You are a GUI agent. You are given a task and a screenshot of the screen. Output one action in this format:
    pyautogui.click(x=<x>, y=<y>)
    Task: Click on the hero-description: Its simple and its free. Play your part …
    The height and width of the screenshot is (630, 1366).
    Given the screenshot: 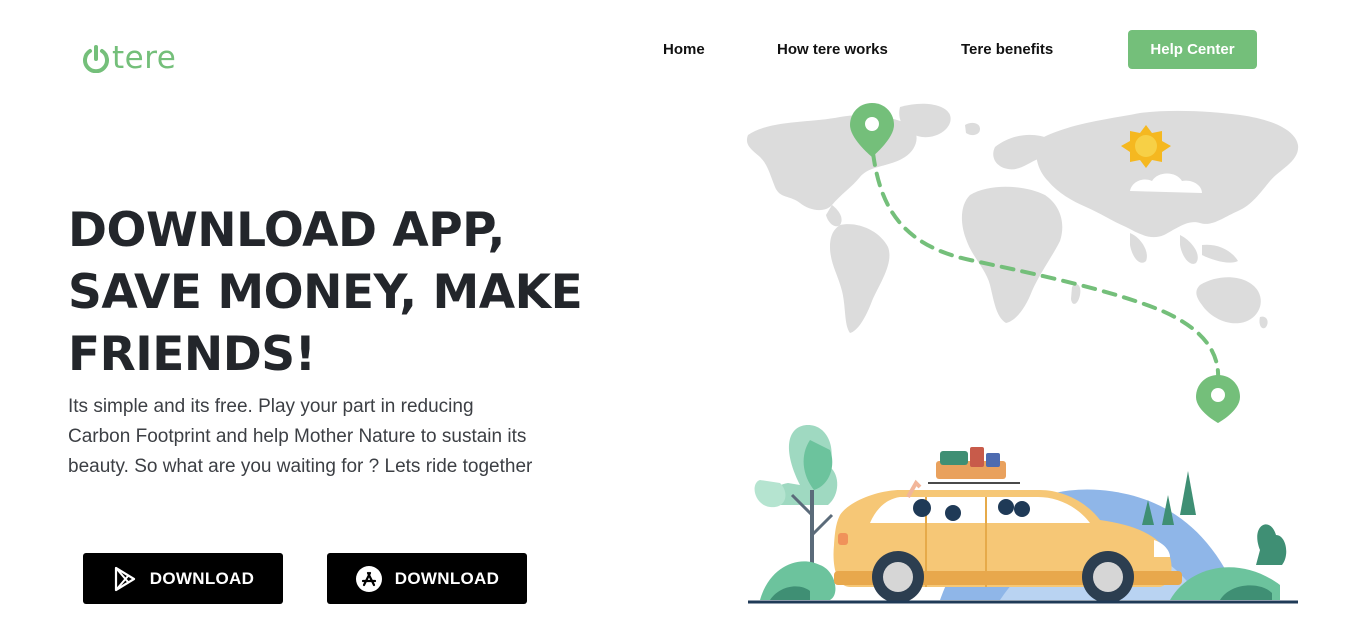 What is the action you would take?
    pyautogui.click(x=300, y=436)
    